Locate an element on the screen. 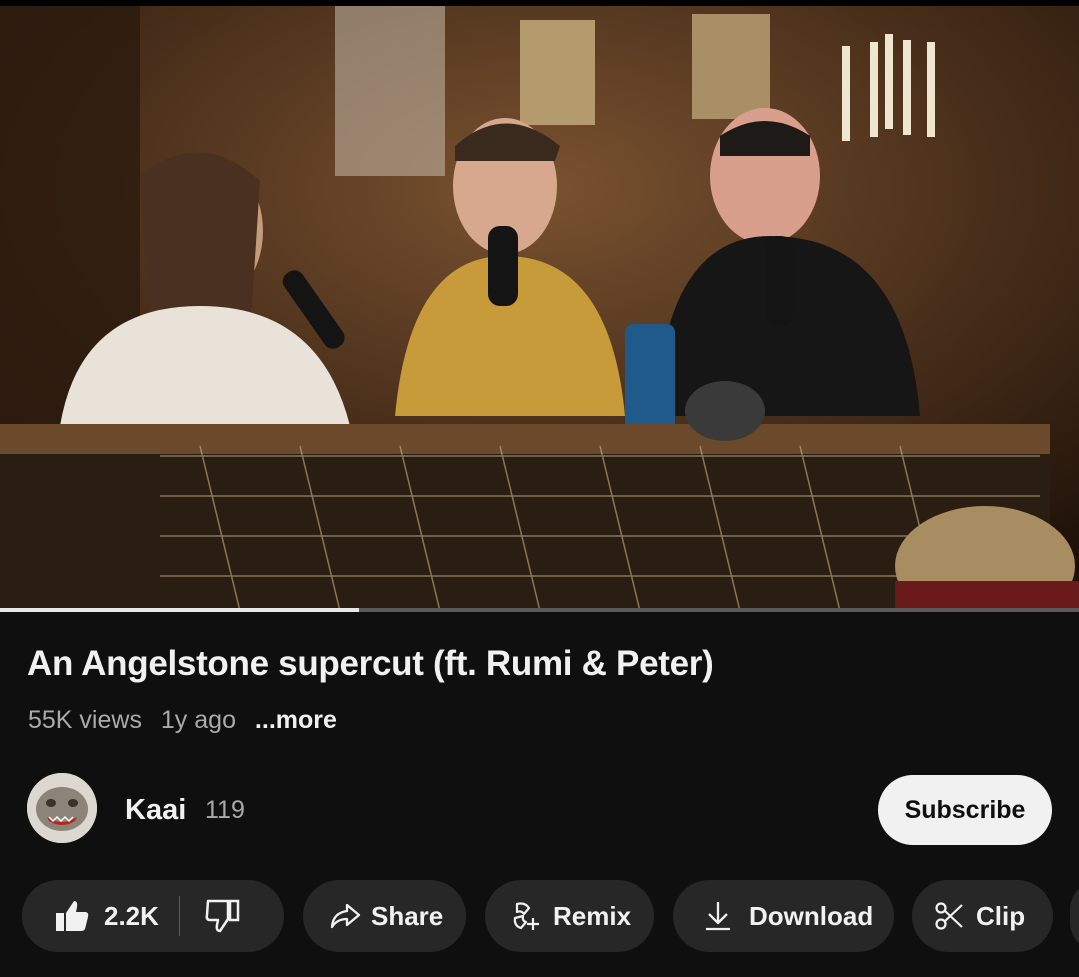  share-label: Share is located at coordinates (407, 915).